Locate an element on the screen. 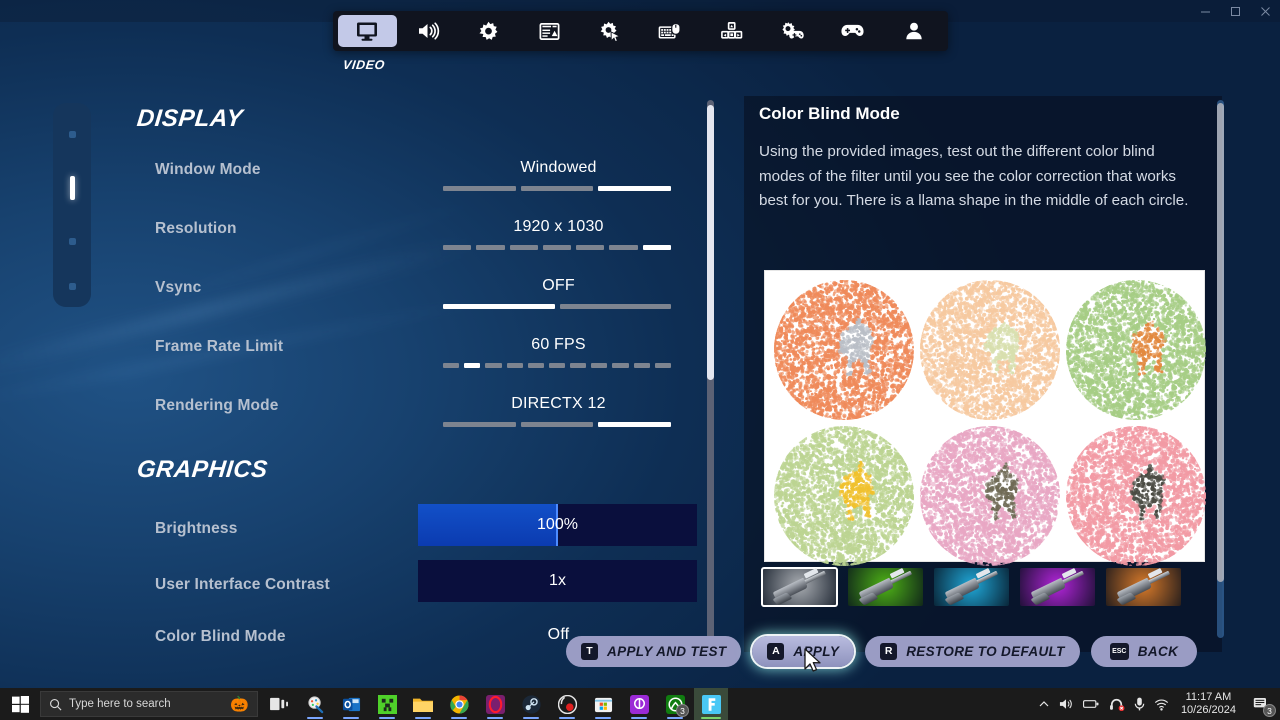  close-icon is located at coordinates (1265, 11).